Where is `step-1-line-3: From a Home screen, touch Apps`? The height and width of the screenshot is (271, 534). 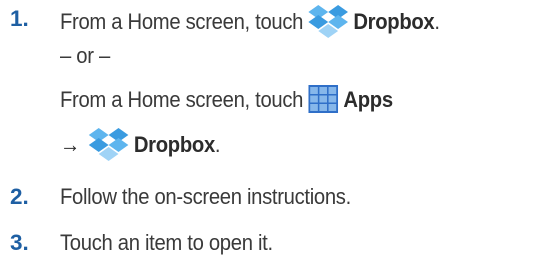 step-1-line-3: From a Home screen, touch Apps is located at coordinates (226, 100).